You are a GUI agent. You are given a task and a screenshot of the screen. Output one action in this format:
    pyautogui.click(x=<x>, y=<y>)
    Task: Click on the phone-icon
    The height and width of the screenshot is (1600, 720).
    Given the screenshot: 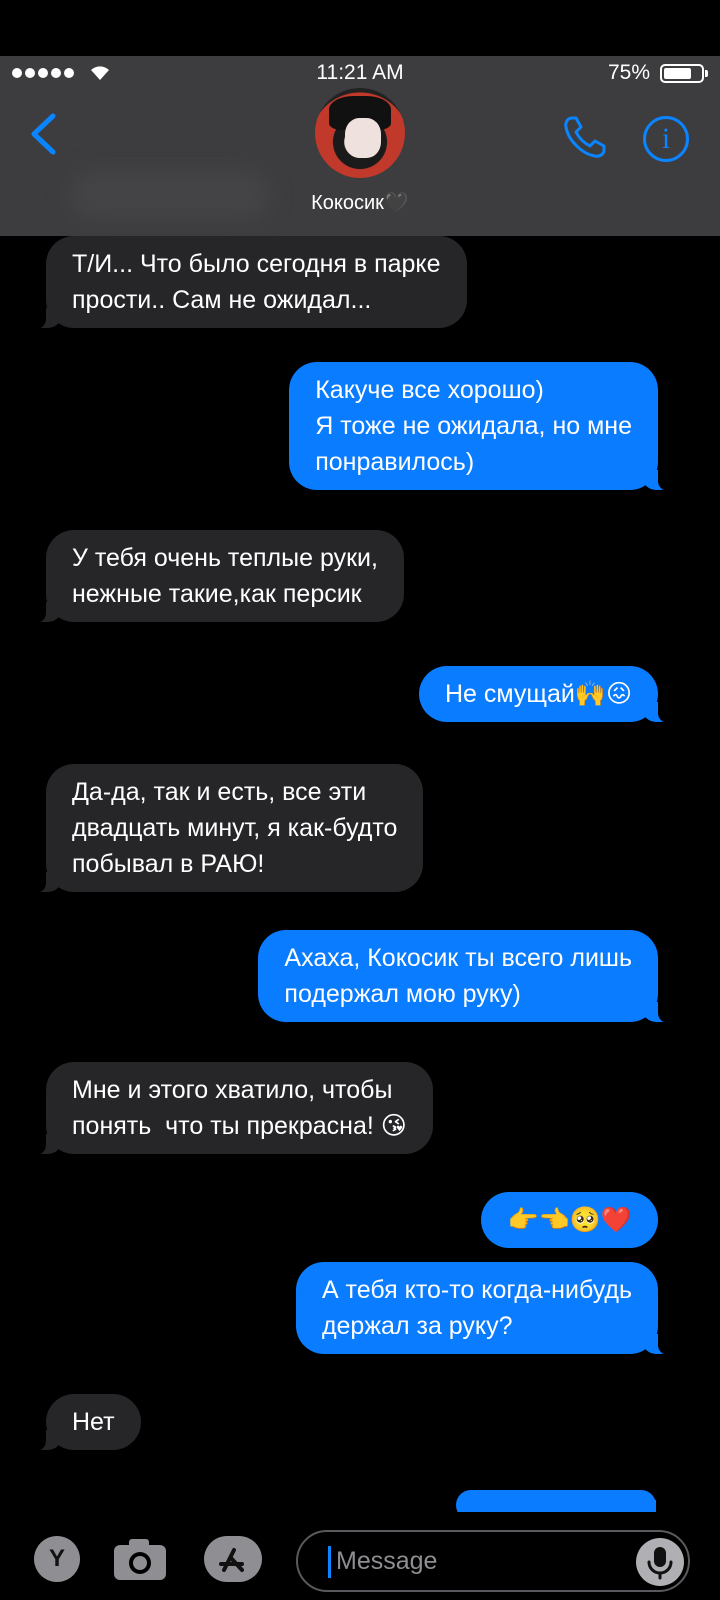 What is the action you would take?
    pyautogui.click(x=585, y=137)
    